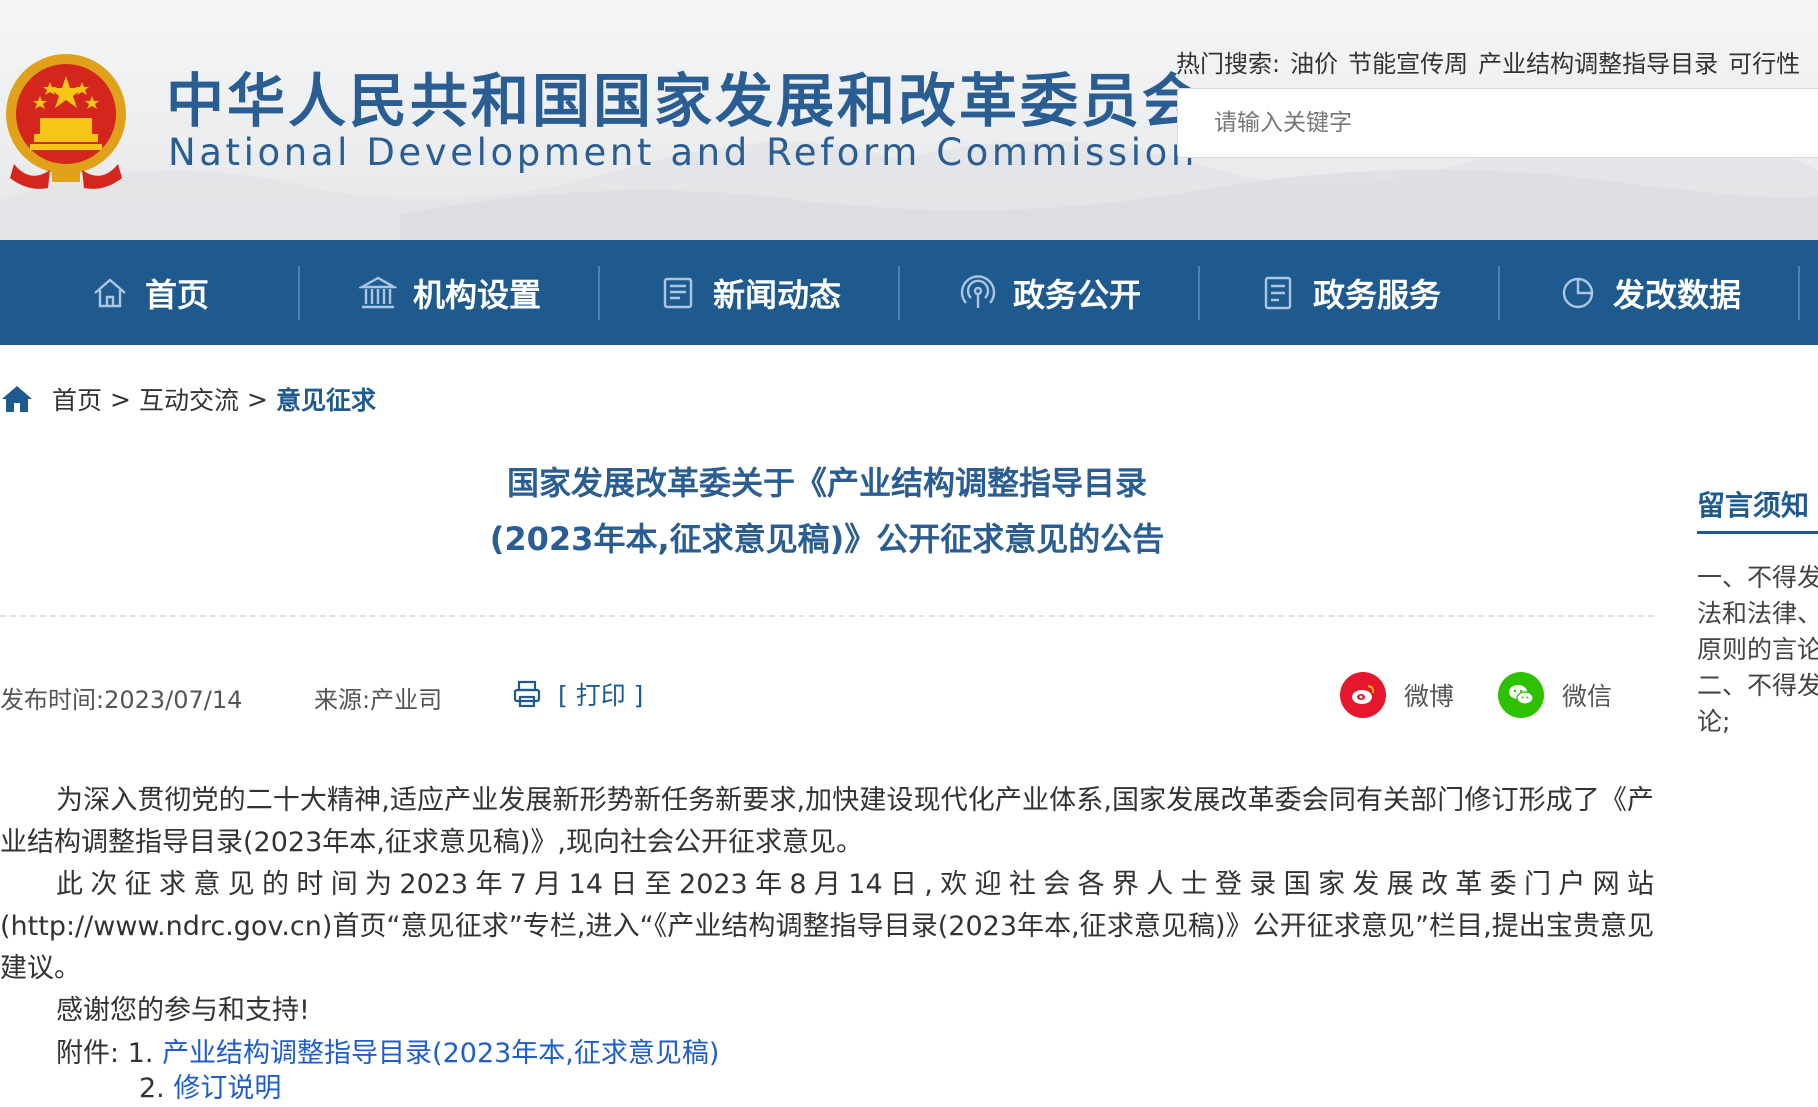 Image resolution: width=1818 pixels, height=1107 pixels. What do you see at coordinates (1397, 695) in the screenshot?
I see `share-weibo-button: 微博` at bounding box center [1397, 695].